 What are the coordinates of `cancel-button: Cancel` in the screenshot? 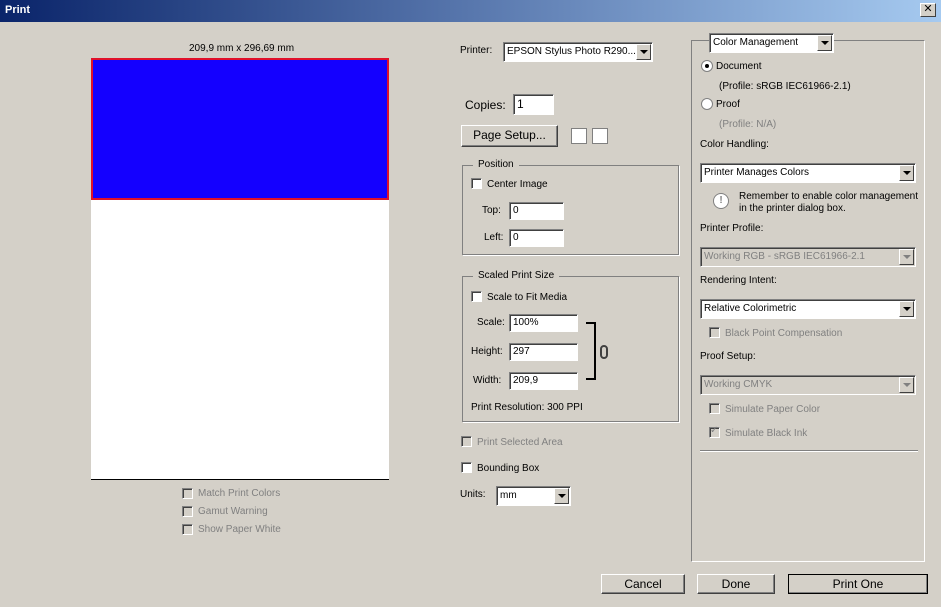 It's located at (643, 584).